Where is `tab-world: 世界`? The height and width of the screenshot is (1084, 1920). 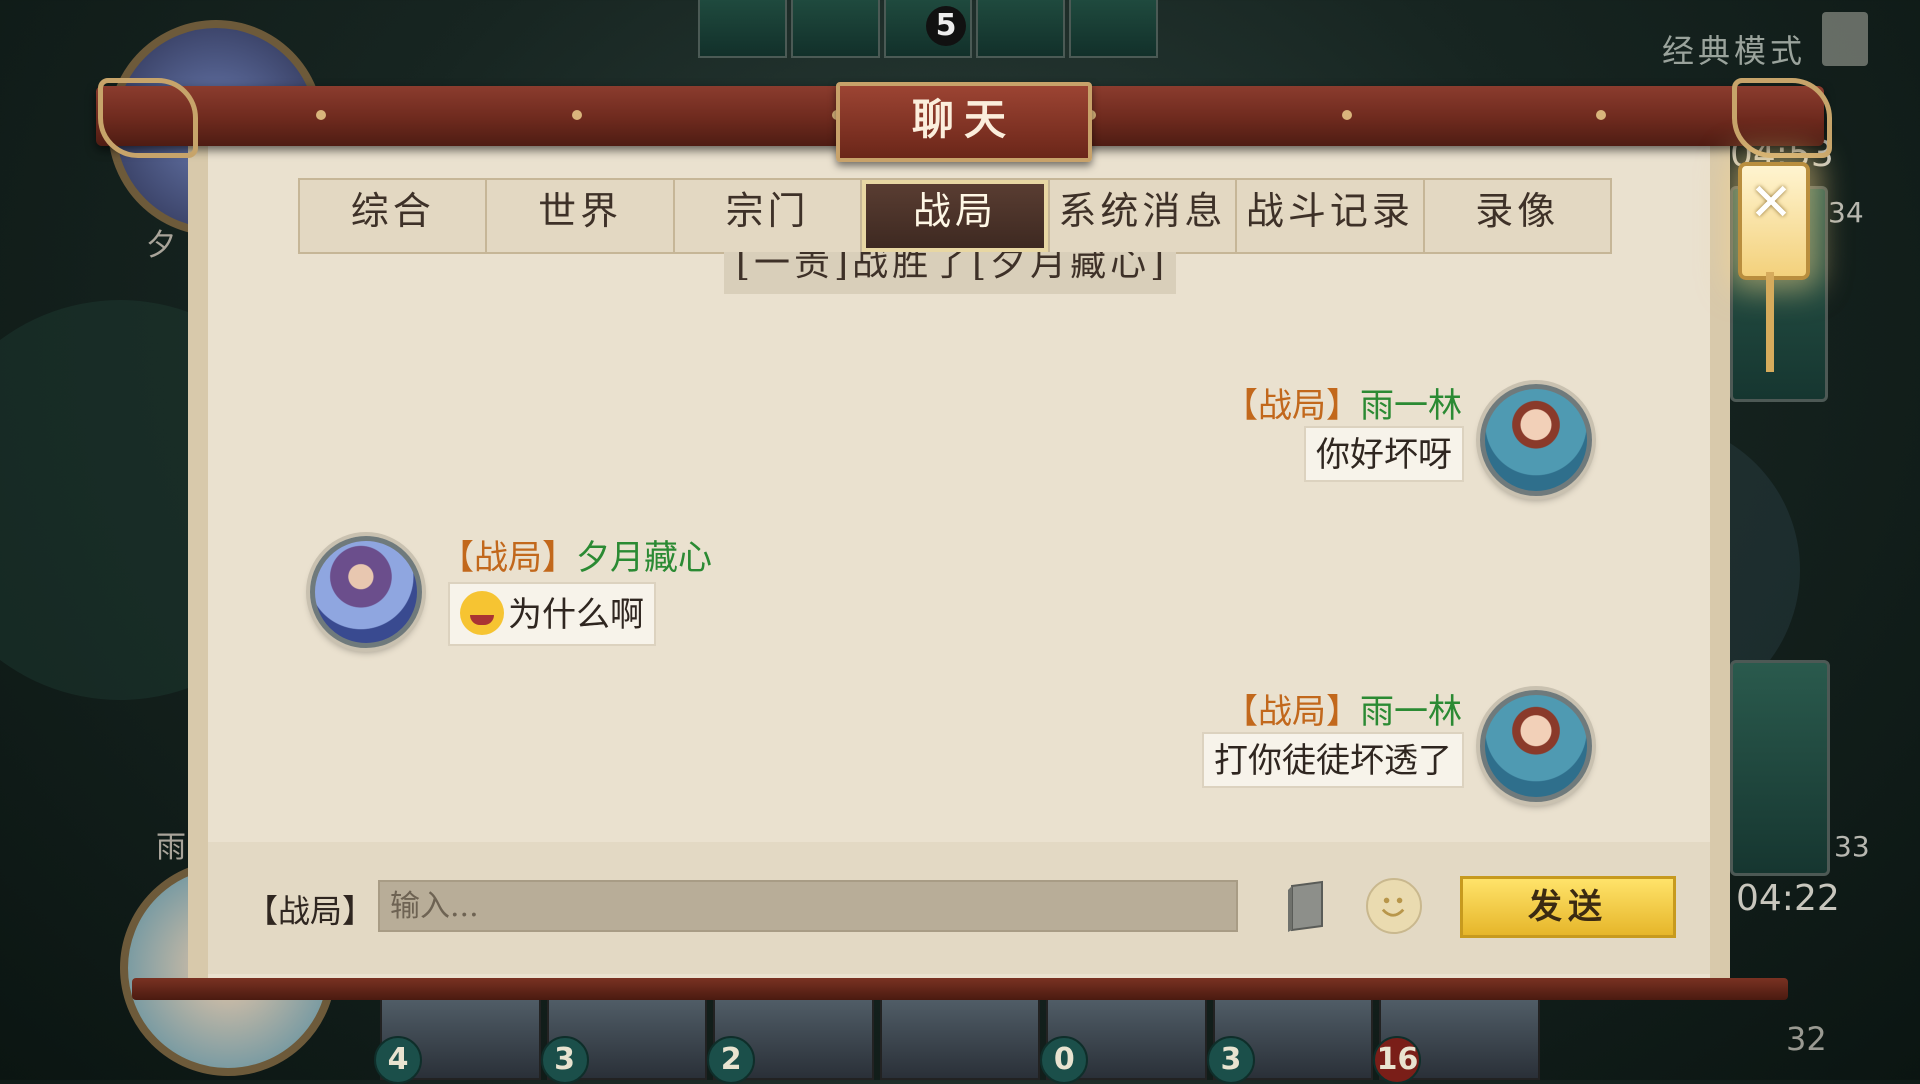
tab-world: 世界 is located at coordinates (581, 216).